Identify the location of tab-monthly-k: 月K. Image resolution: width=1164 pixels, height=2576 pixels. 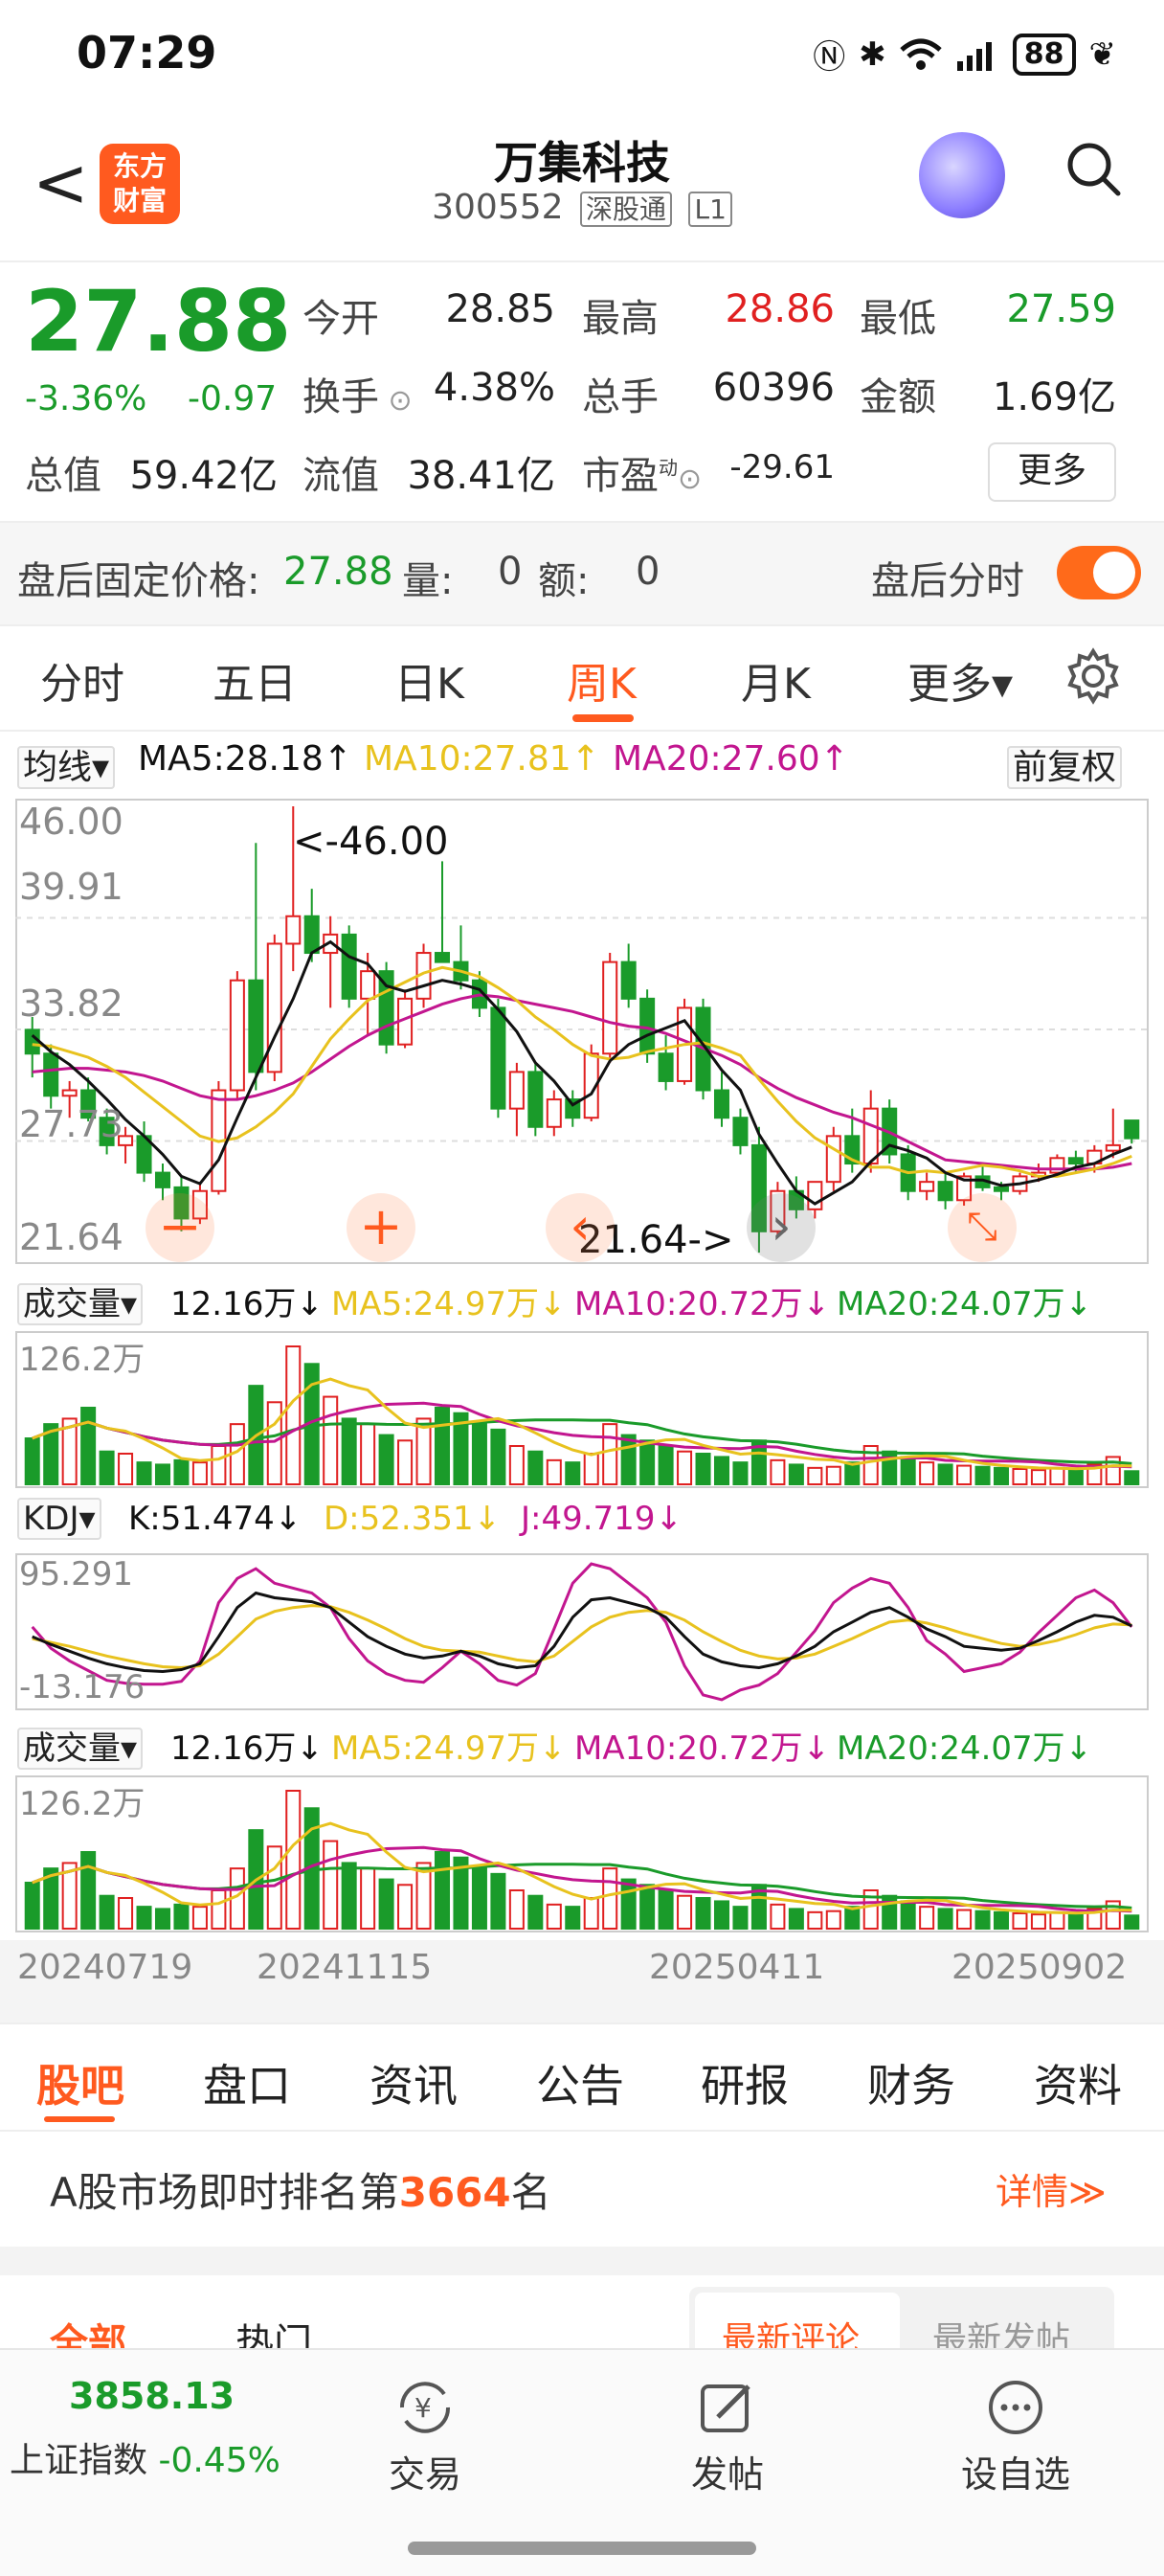
(776, 680).